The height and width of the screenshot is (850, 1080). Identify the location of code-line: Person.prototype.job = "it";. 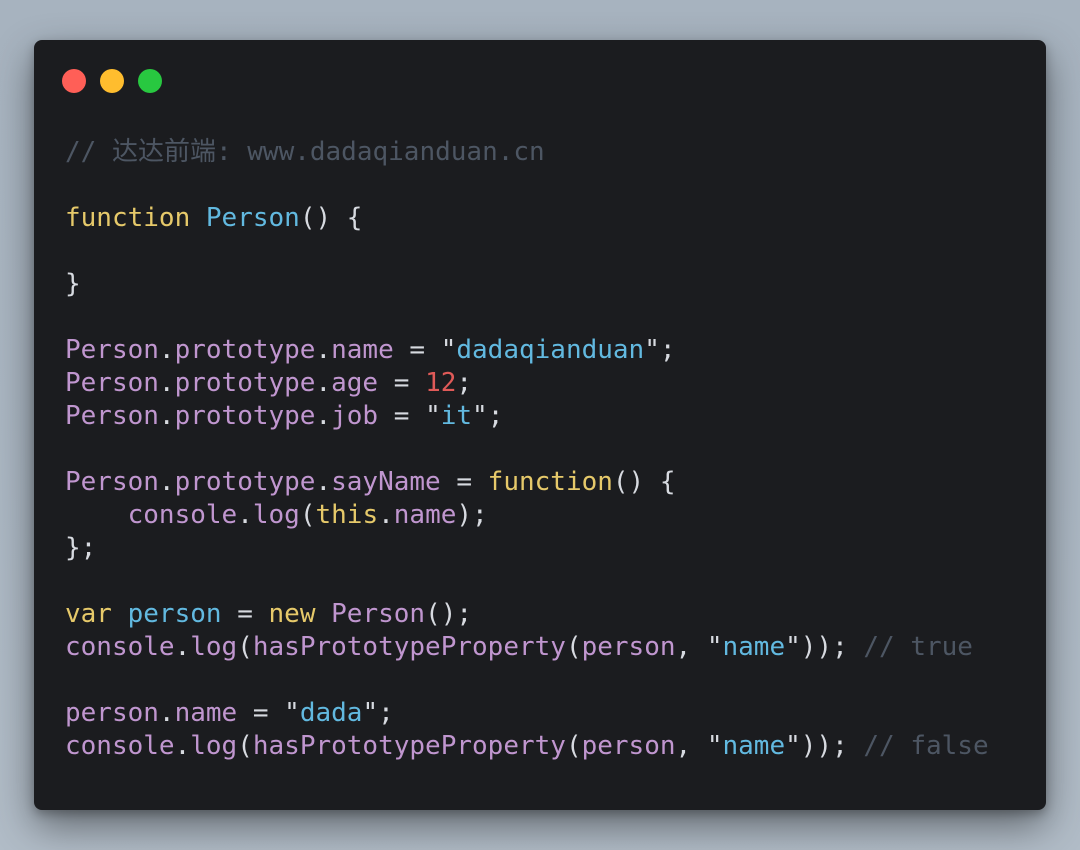
(527, 416).